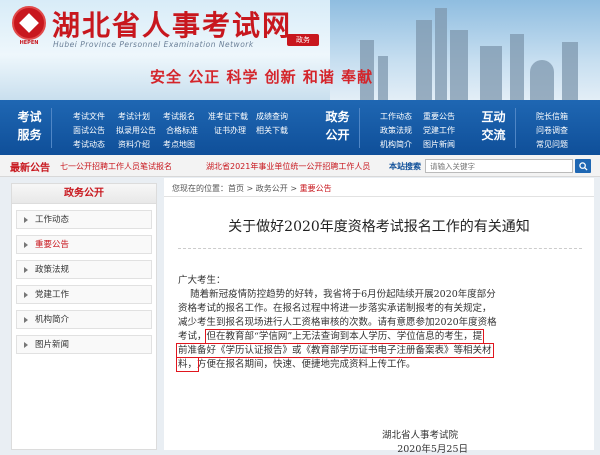  Describe the element at coordinates (30, 168) in the screenshot. I see `latest-notice-label: 最新公告` at that location.